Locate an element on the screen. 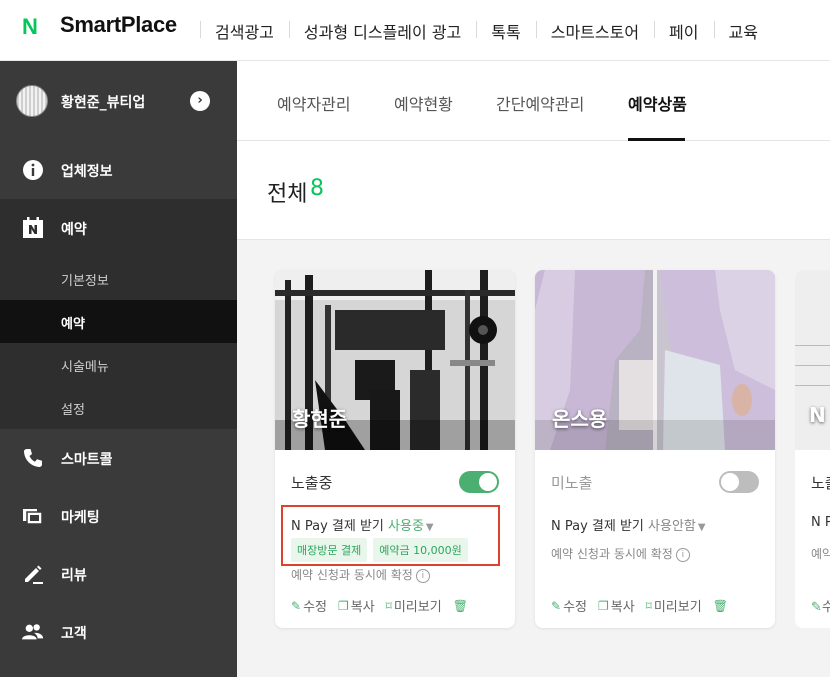 Image resolution: width=830 pixels, height=677 pixels. top-nav-smartstore: 스마트스토어 is located at coordinates (594, 31).